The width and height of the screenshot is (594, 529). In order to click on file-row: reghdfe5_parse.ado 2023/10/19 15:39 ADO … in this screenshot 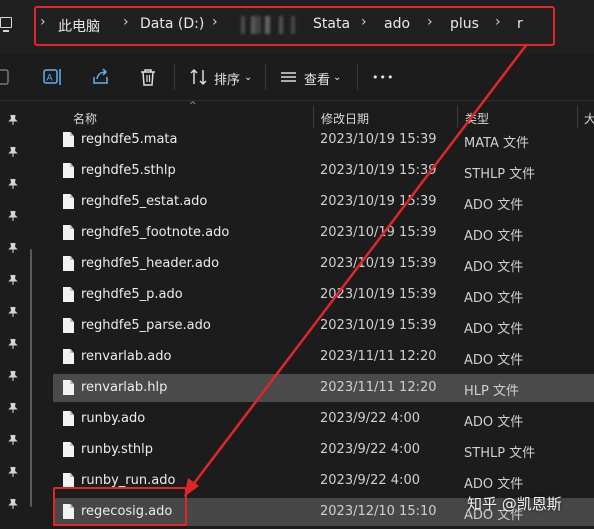, I will do `click(323, 326)`.